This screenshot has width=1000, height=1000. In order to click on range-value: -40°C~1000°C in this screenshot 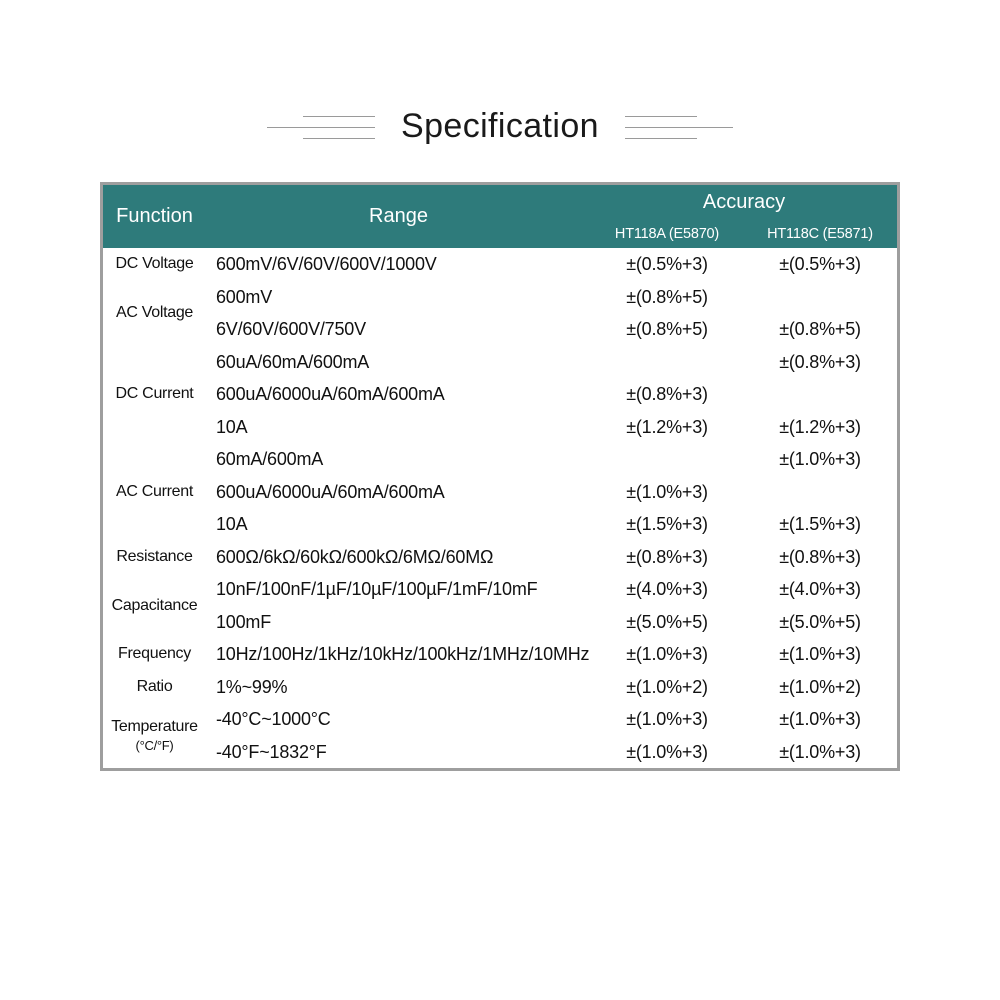, I will do `click(273, 719)`.